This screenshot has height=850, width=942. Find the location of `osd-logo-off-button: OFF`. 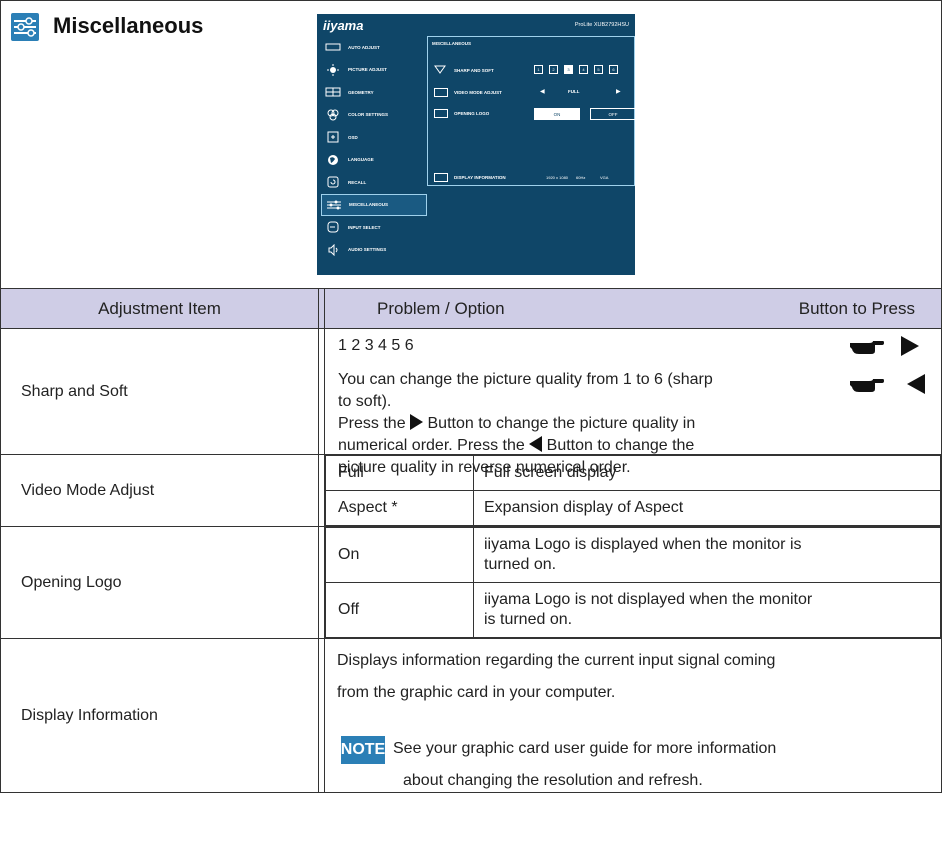

osd-logo-off-button: OFF is located at coordinates (613, 114).